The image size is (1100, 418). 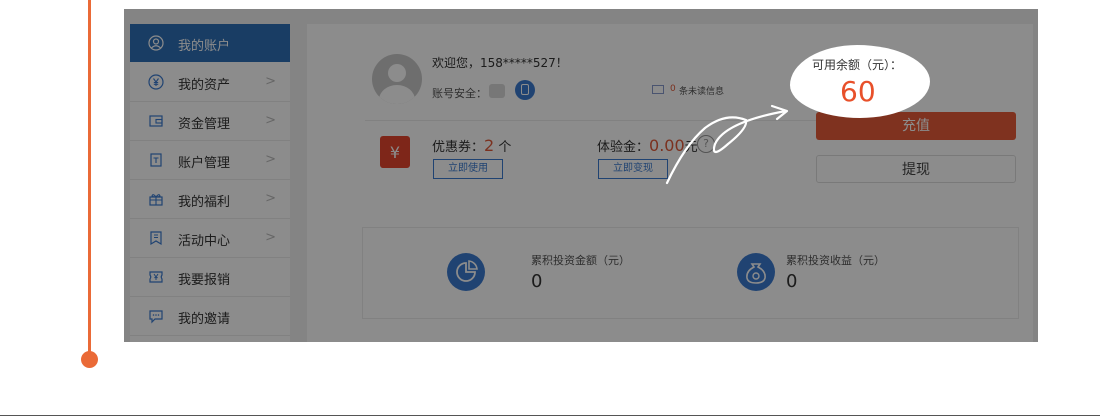 I want to click on sidebar-item-my-benefits: 我的福利 >, so click(x=210, y=199).